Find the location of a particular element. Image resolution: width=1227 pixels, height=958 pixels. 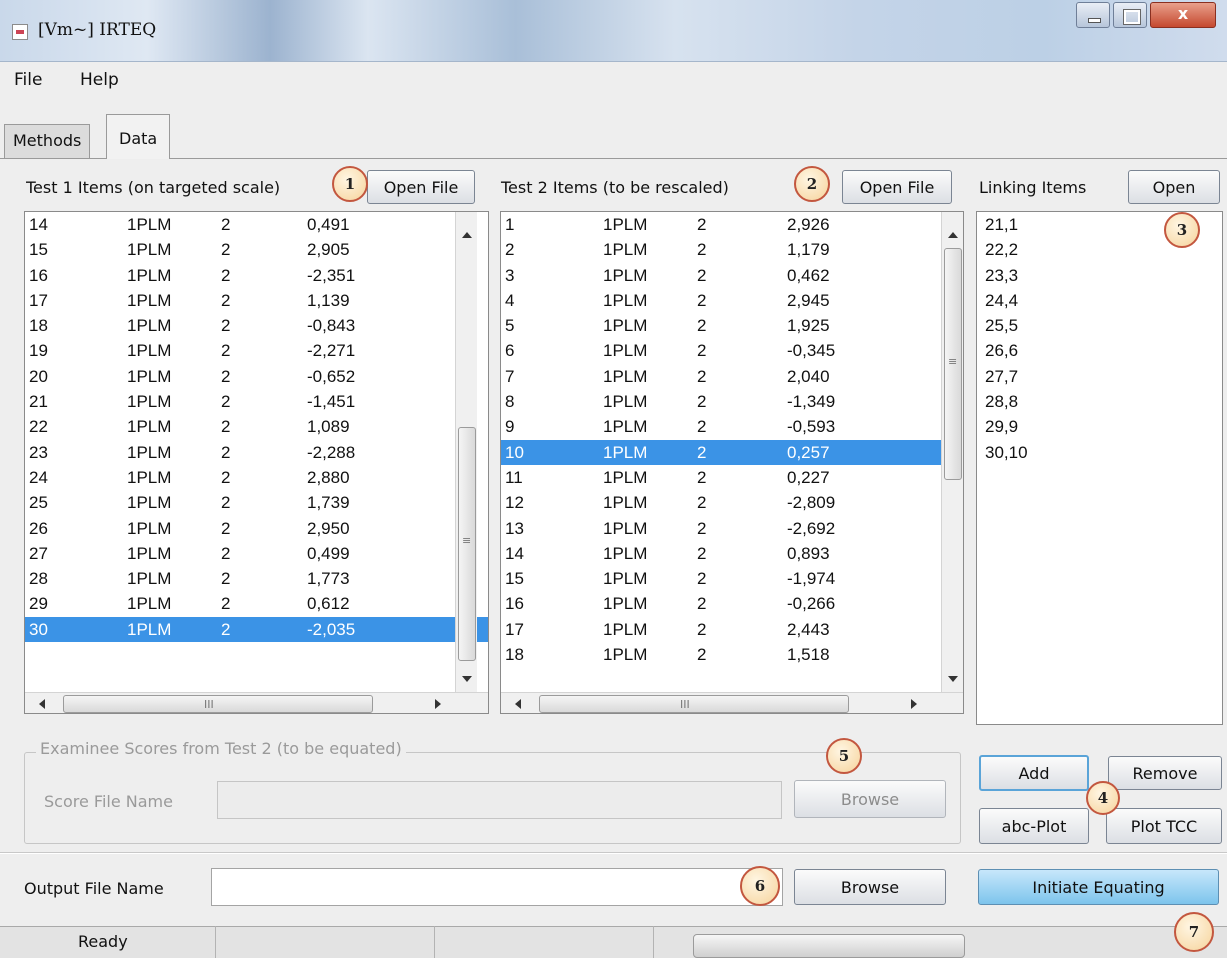

menu-help: Help is located at coordinates (99, 80).